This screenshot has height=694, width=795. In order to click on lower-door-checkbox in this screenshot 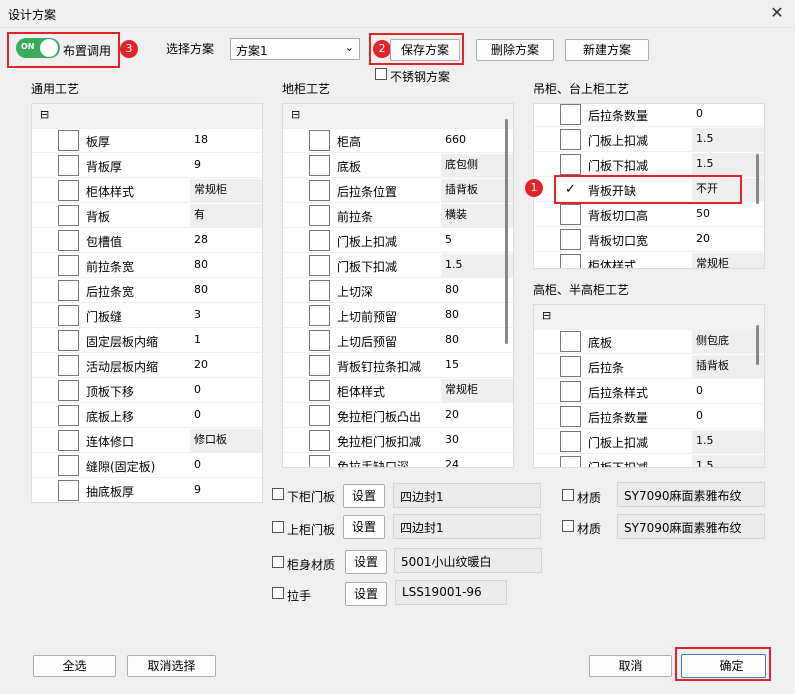, I will do `click(278, 494)`.